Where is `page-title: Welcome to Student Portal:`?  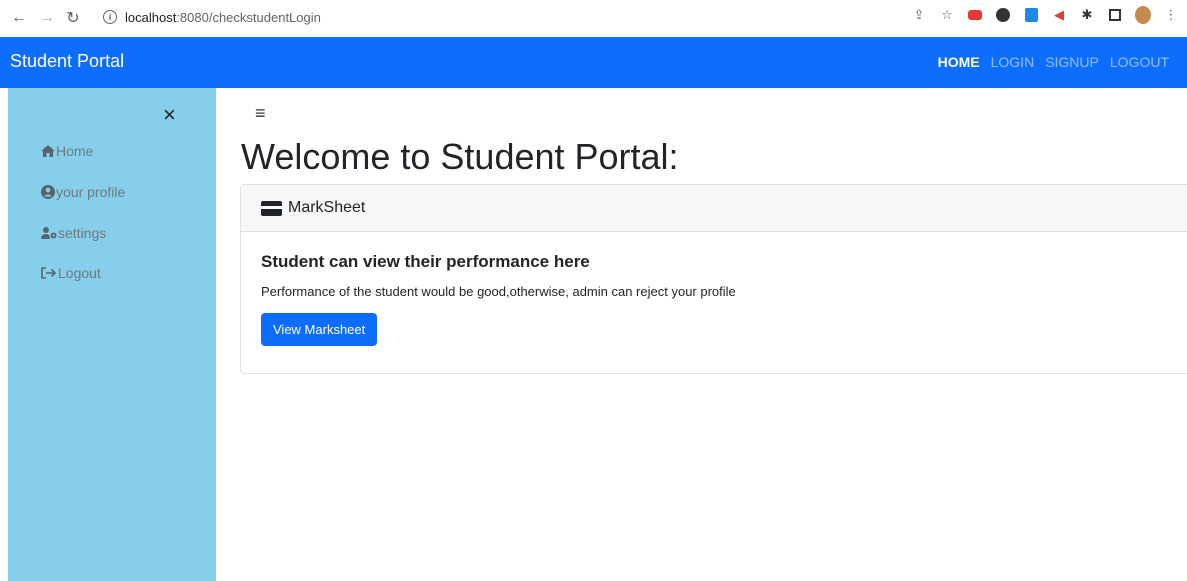
page-title: Welcome to Student Portal: is located at coordinates (460, 156).